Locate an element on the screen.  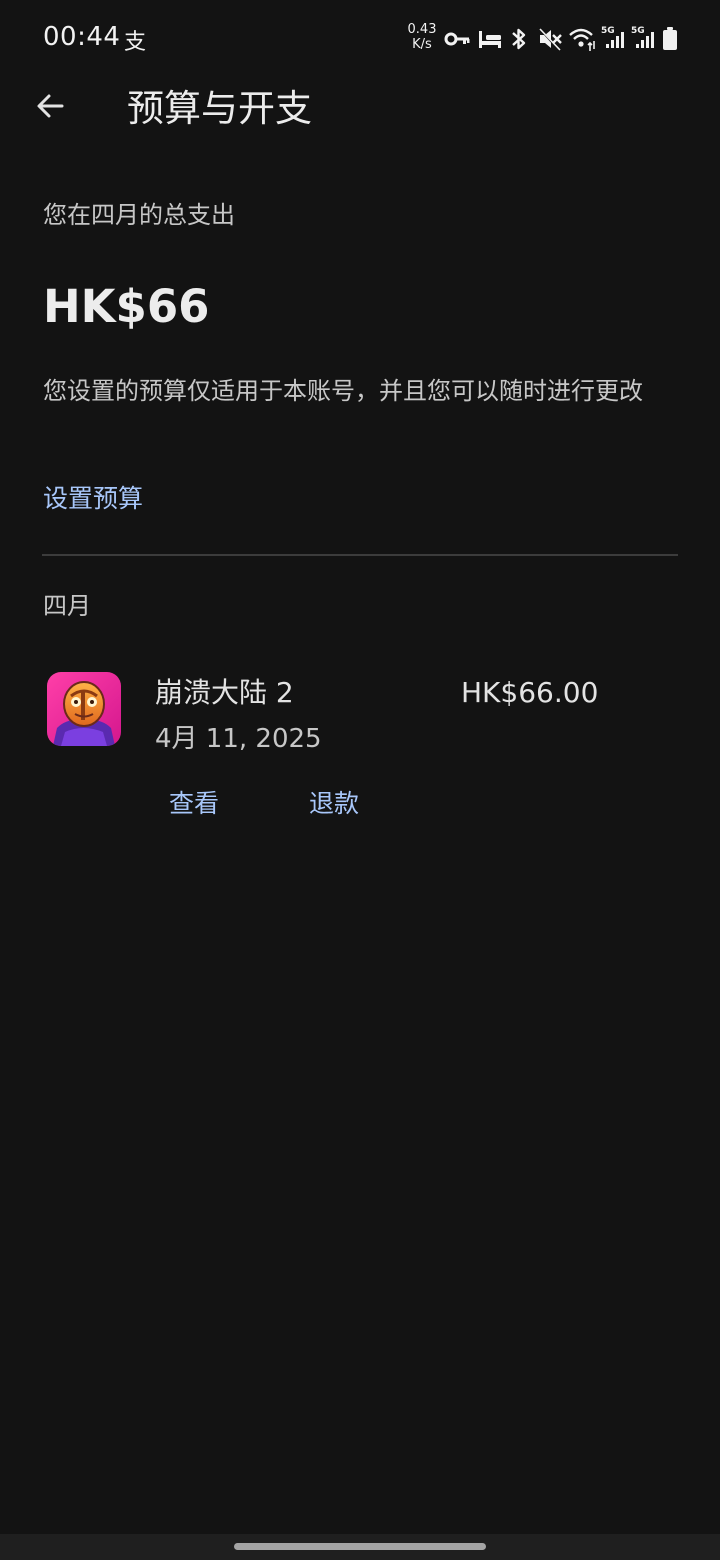
bed-icon is located at coordinates (490, 41).